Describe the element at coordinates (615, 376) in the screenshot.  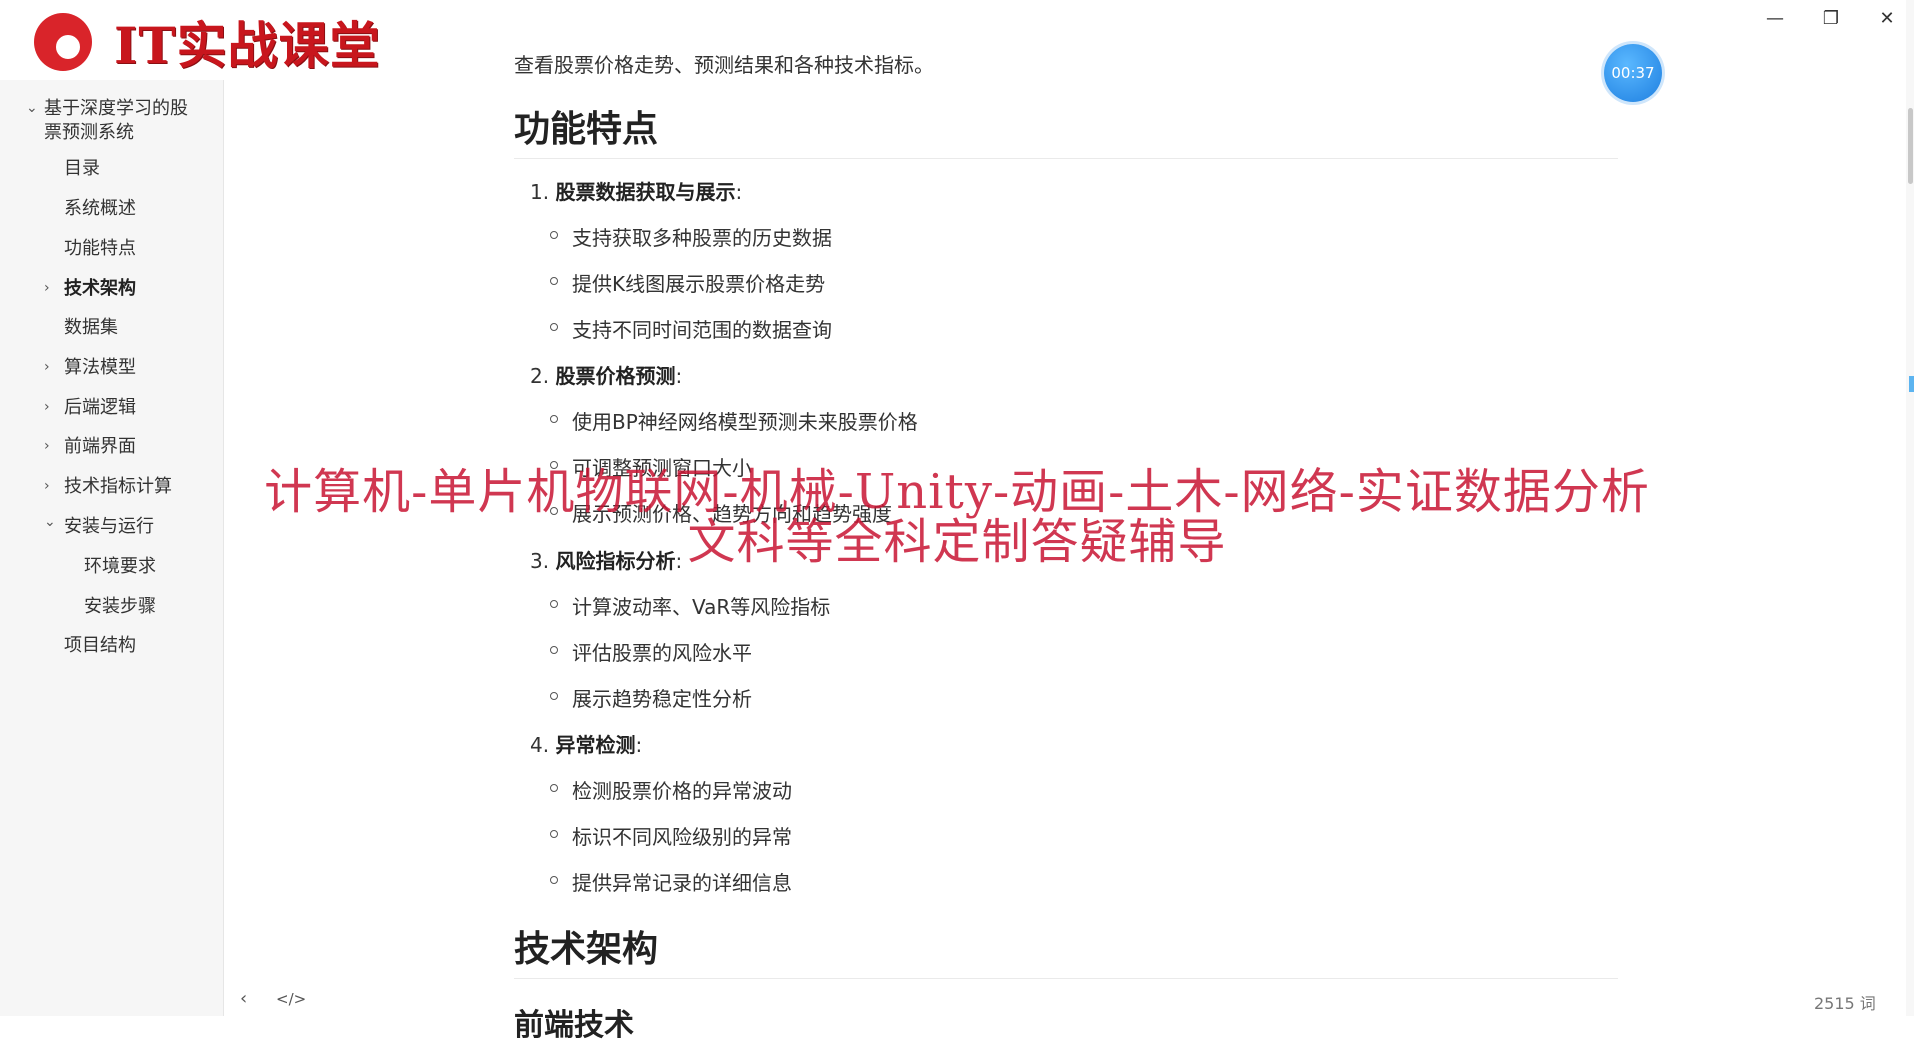
I see `feature-title: 股票价格预测` at that location.